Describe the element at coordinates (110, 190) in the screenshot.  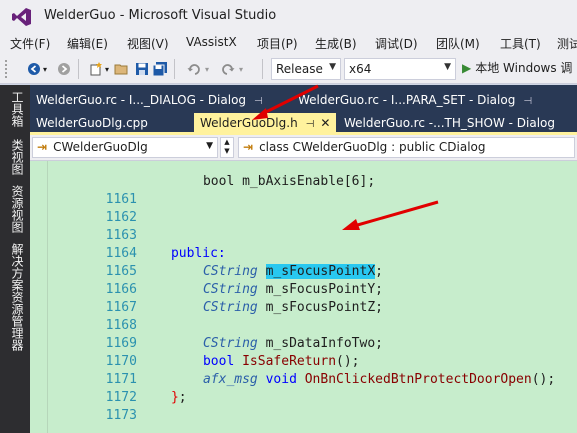
I see `code-line: 1161` at that location.